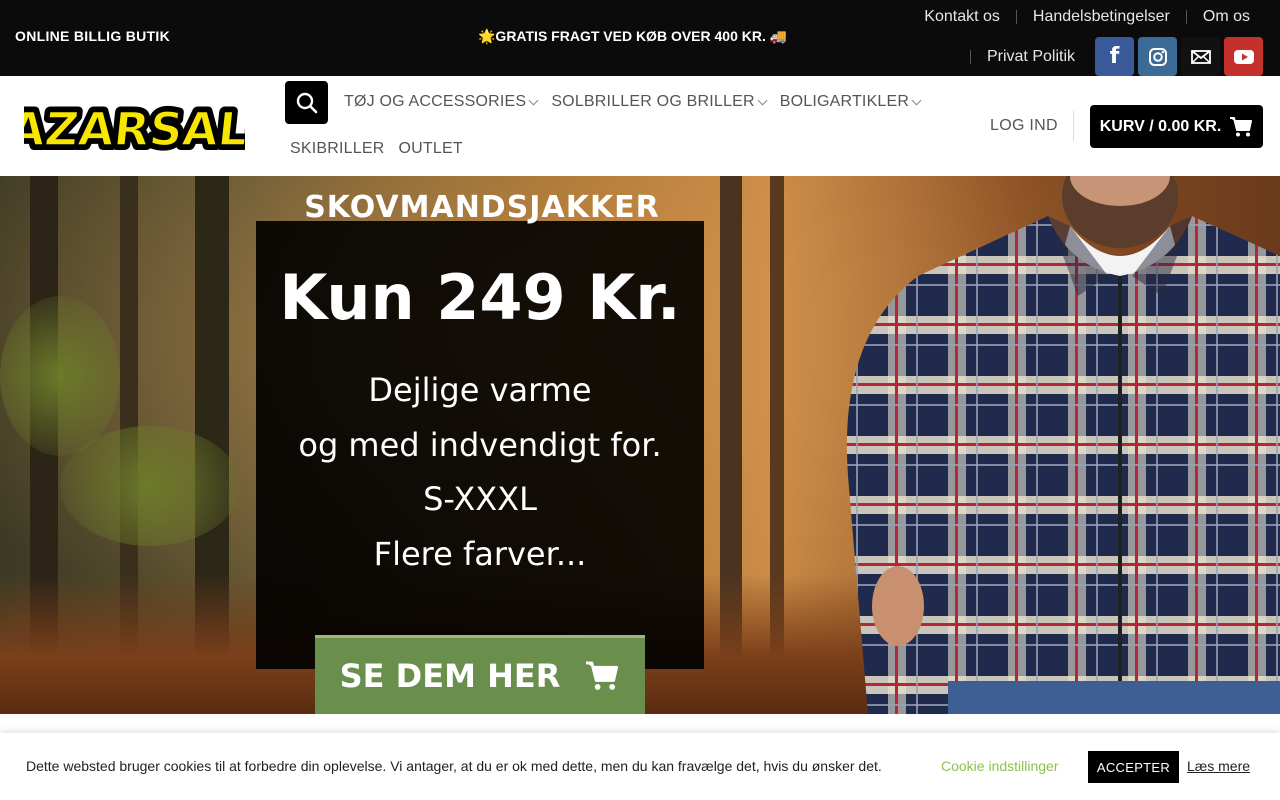 The height and width of the screenshot is (800, 1280). Describe the element at coordinates (1157, 56) in the screenshot. I see `instagram-icon` at that location.